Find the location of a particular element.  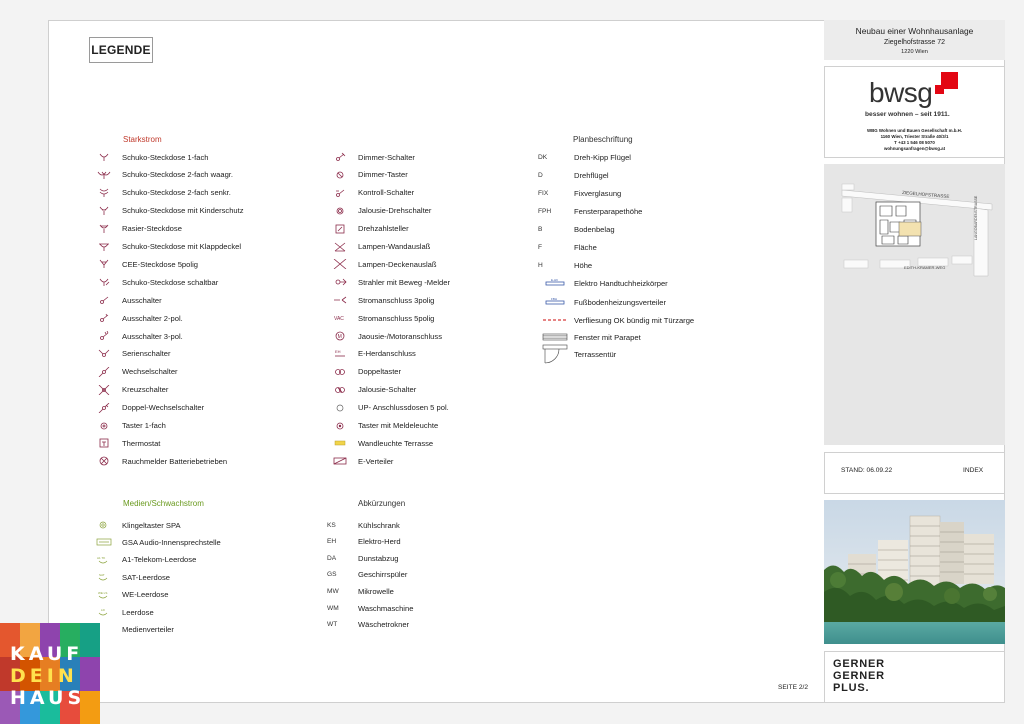

bwsg-logo-text: bwsg is located at coordinates (901, 92).